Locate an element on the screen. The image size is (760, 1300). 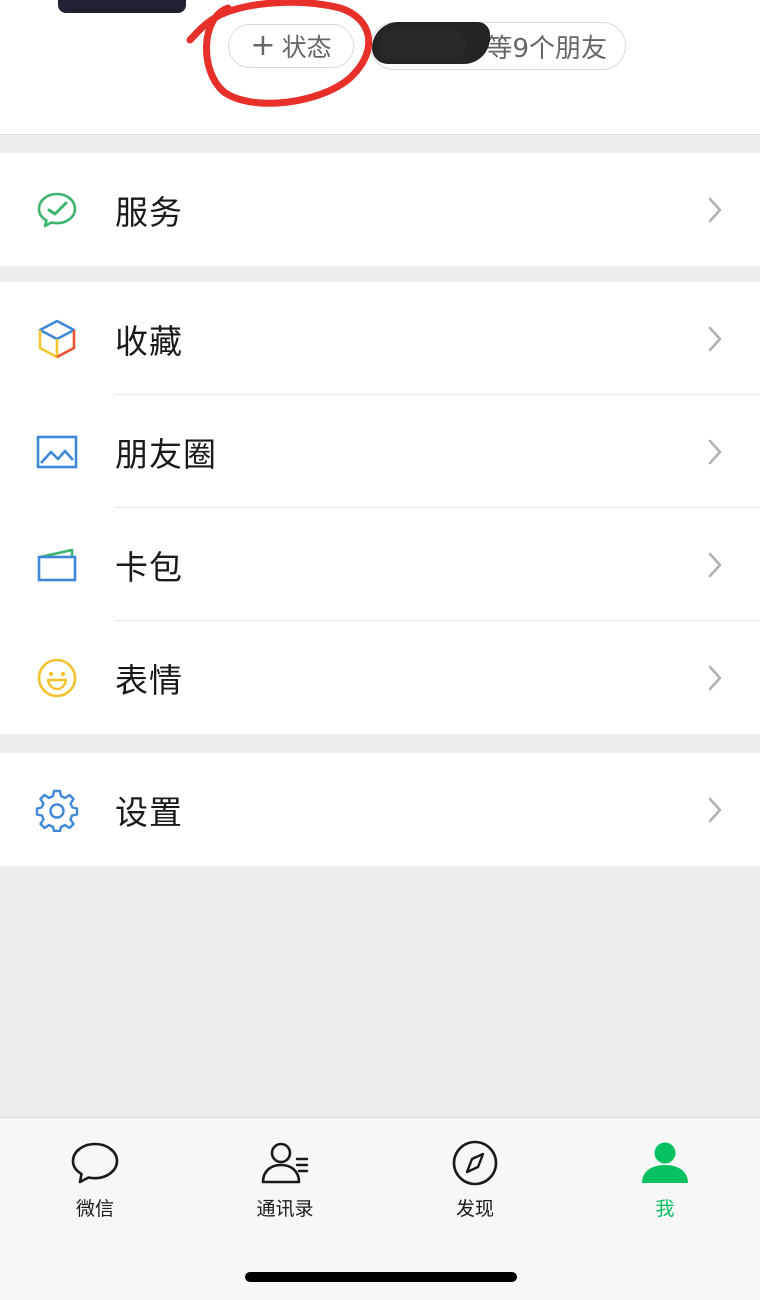
tab-contacts: 通讯录 is located at coordinates (285, 1183).